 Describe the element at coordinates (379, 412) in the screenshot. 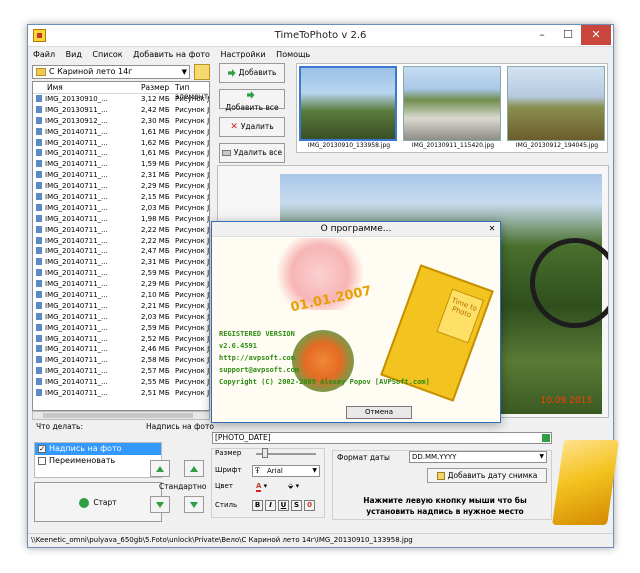

I see `about-cancel-button: Отмена` at that location.